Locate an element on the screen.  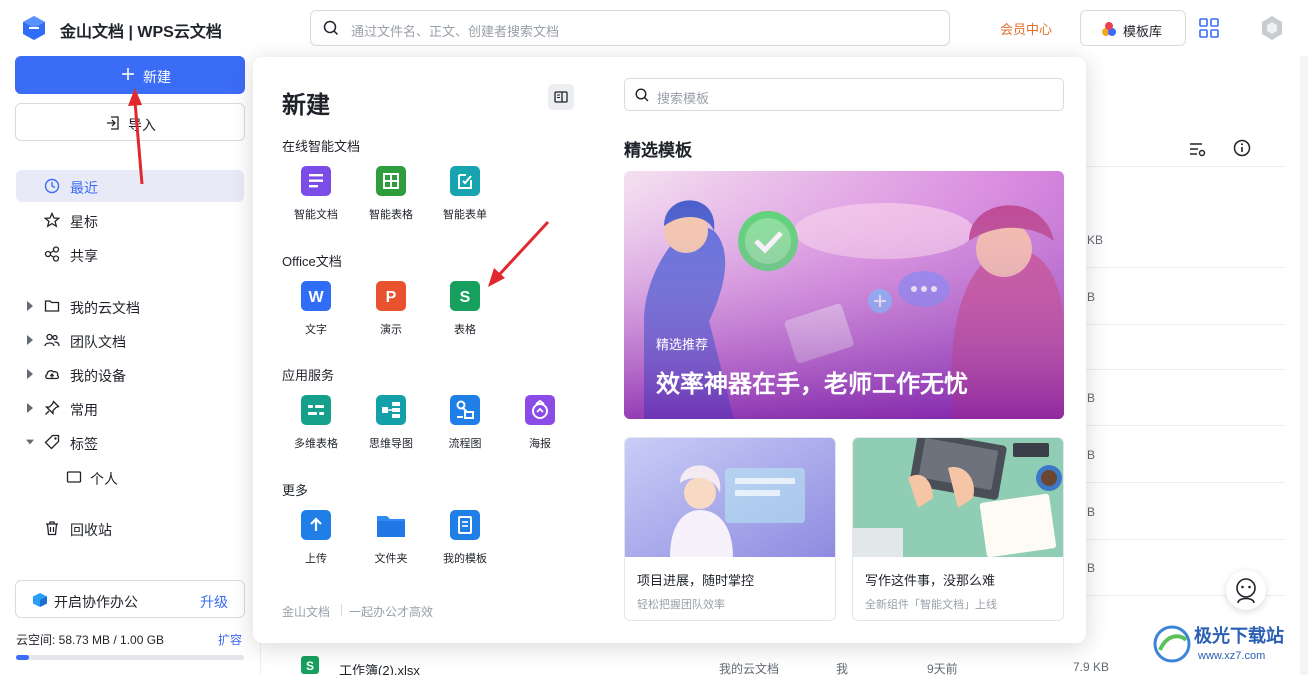
watermark-logo-icon is located at coordinates (1172, 644).